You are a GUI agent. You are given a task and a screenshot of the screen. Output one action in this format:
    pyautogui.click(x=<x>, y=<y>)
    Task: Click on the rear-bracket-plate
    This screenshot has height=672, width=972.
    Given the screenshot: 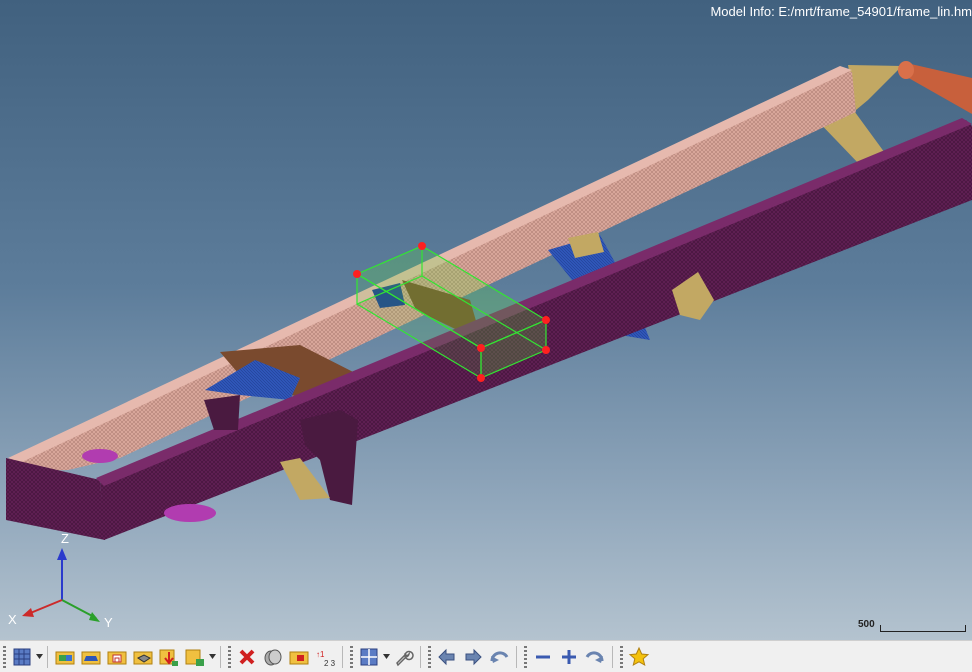 What is the action you would take?
    pyautogui.click(x=875, y=87)
    